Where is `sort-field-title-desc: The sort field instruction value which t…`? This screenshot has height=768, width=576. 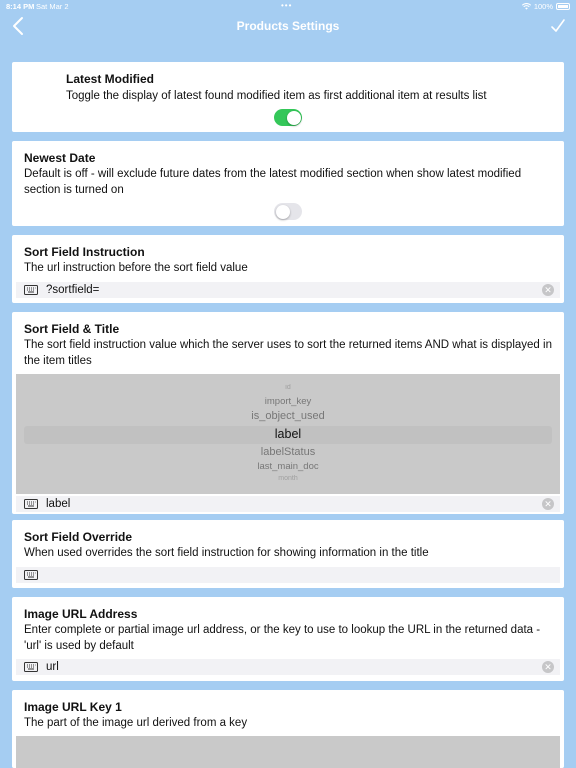
sort-field-title-desc: The sort field instruction value which t… is located at coordinates (288, 353).